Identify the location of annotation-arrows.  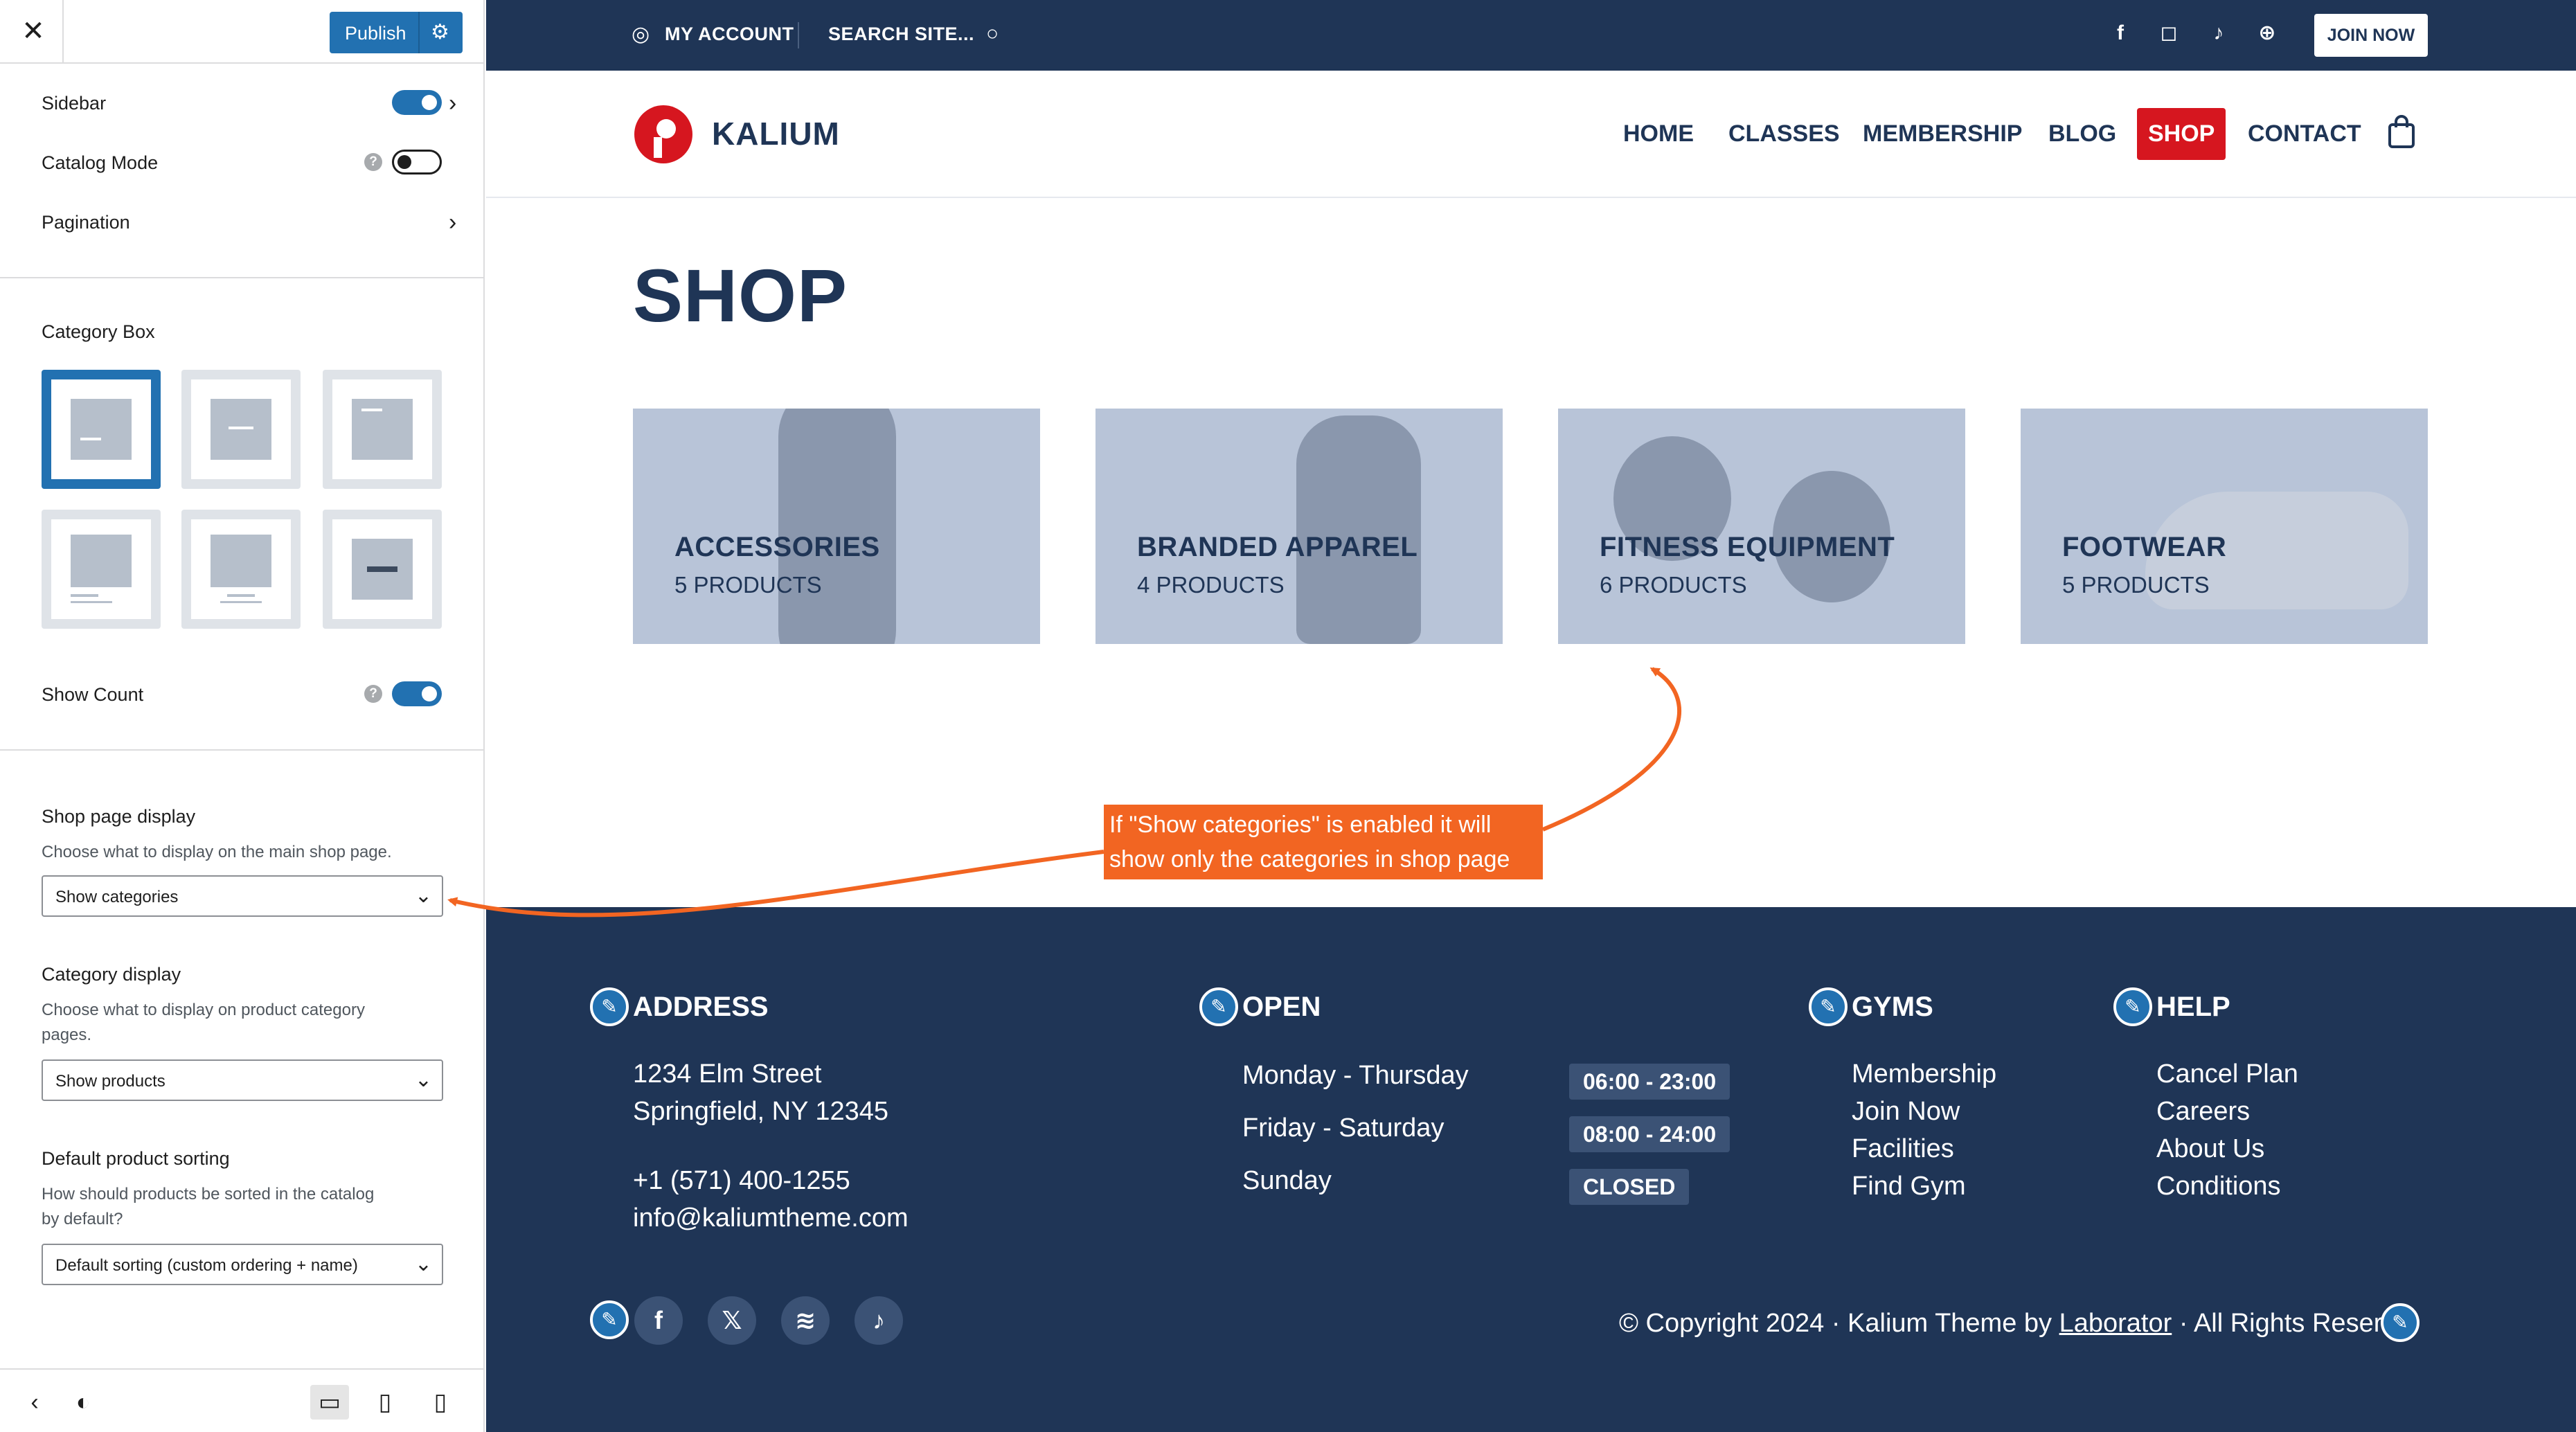
(1064, 792).